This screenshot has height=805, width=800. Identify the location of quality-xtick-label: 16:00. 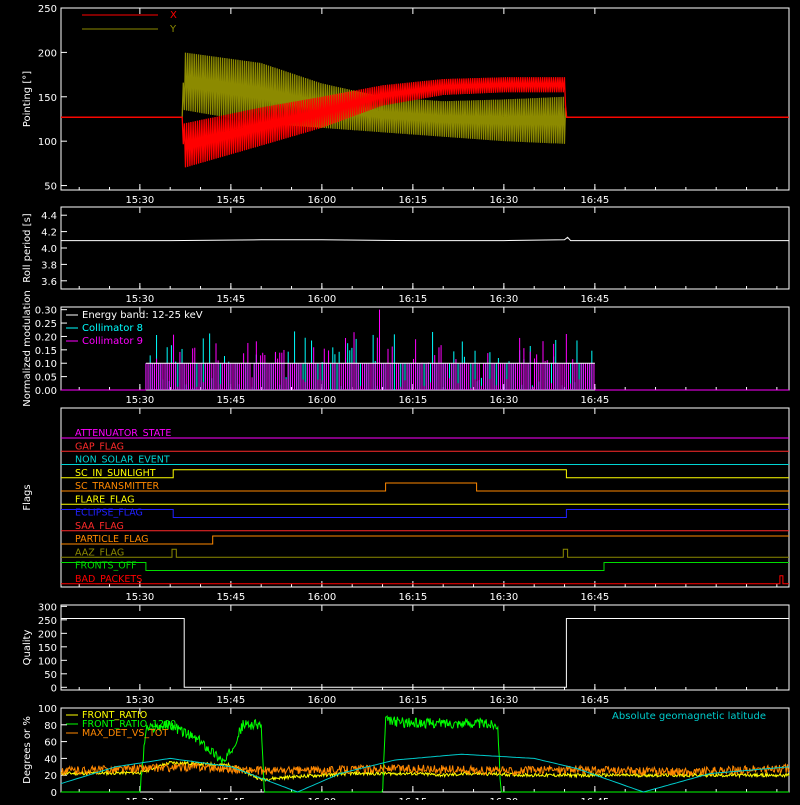
(321, 700).